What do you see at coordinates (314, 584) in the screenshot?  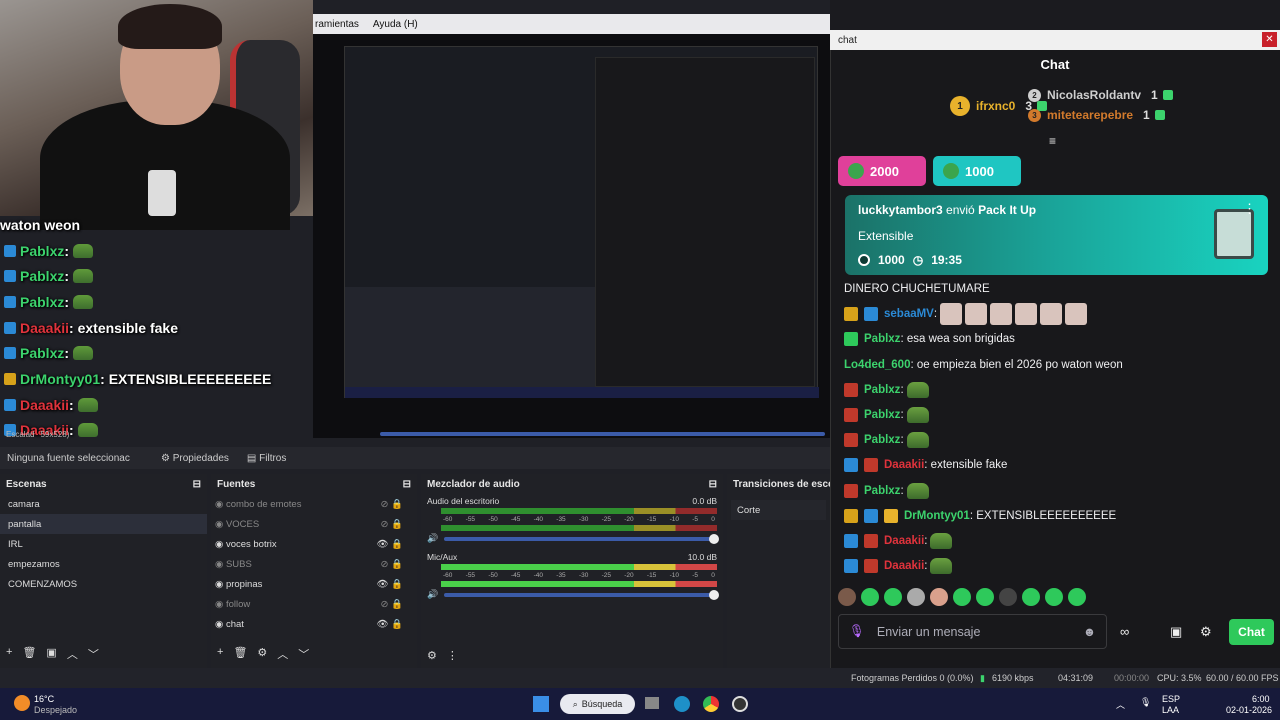 I see `source-item: ◉ propinas 👁 🔒` at bounding box center [314, 584].